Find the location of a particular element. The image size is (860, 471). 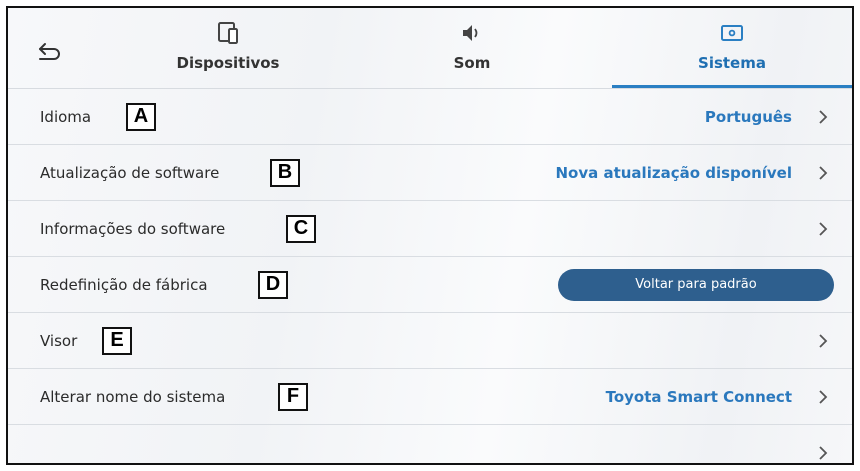

row-label: Informações do software is located at coordinates (133, 228).